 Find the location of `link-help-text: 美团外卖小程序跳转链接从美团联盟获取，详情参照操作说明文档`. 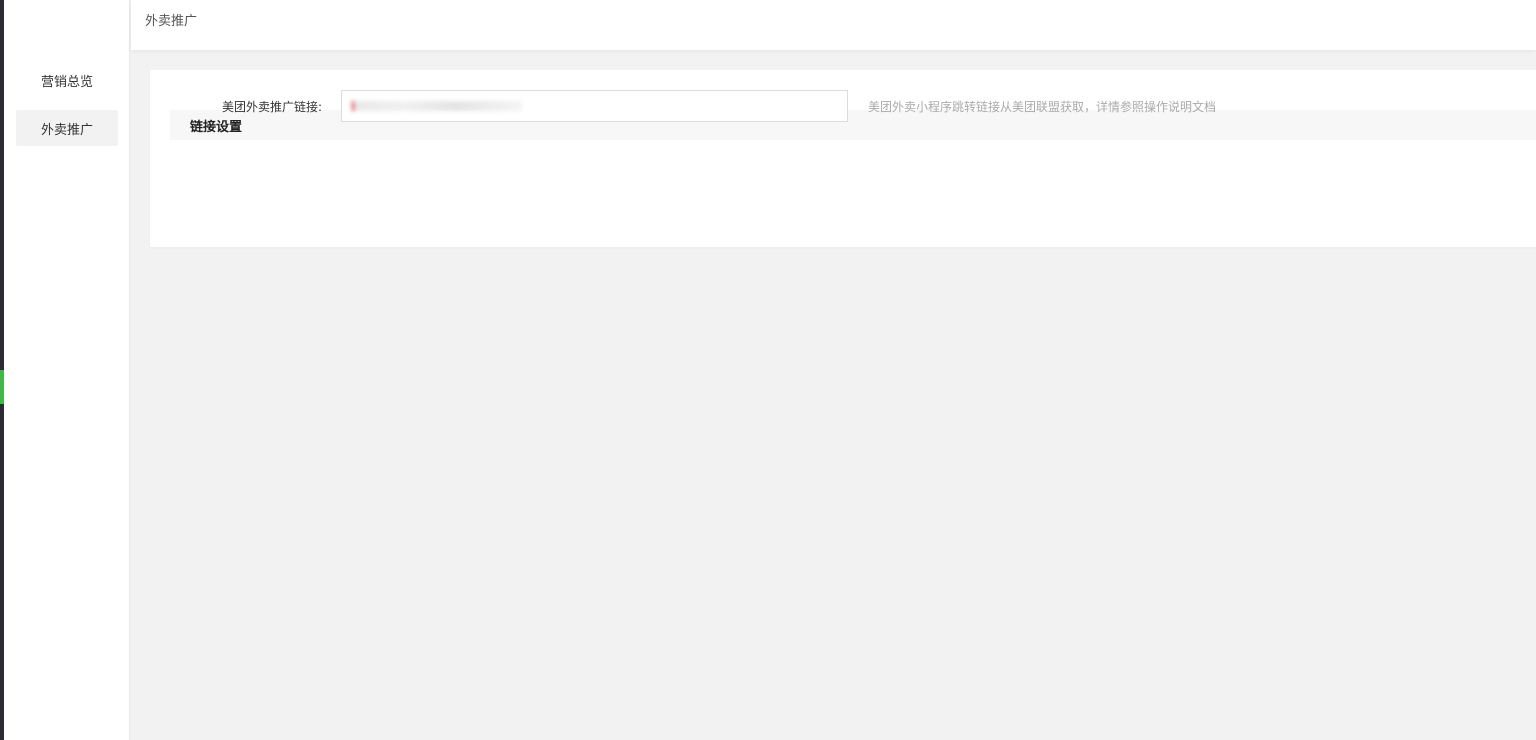

link-help-text: 美团外卖小程序跳转链接从美团联盟获取，详情参照操作说明文档 is located at coordinates (1042, 106).